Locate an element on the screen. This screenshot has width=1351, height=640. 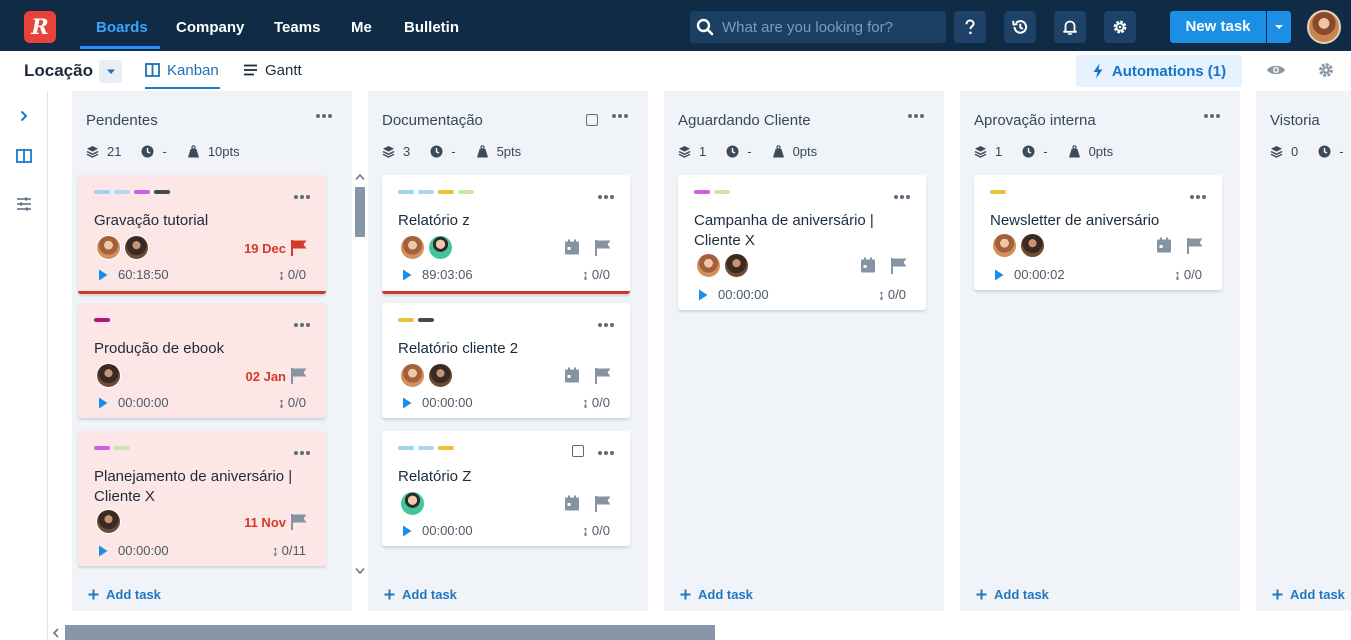
settings-button is located at coordinates (1120, 27).